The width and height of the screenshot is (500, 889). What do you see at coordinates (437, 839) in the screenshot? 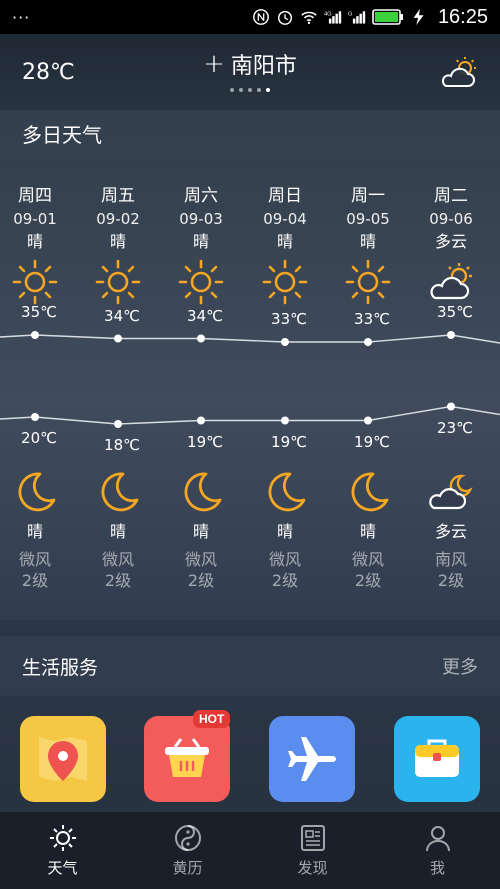
I see `person-icon` at bounding box center [437, 839].